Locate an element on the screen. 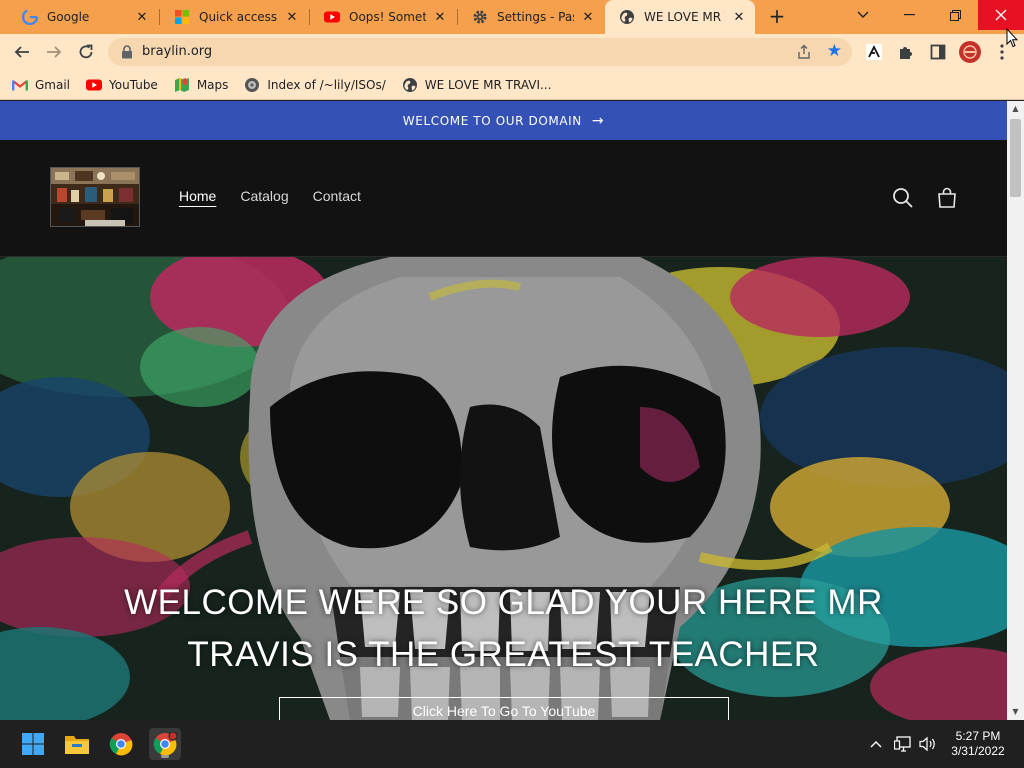 The image size is (1024, 768). google-icon is located at coordinates (30, 17).